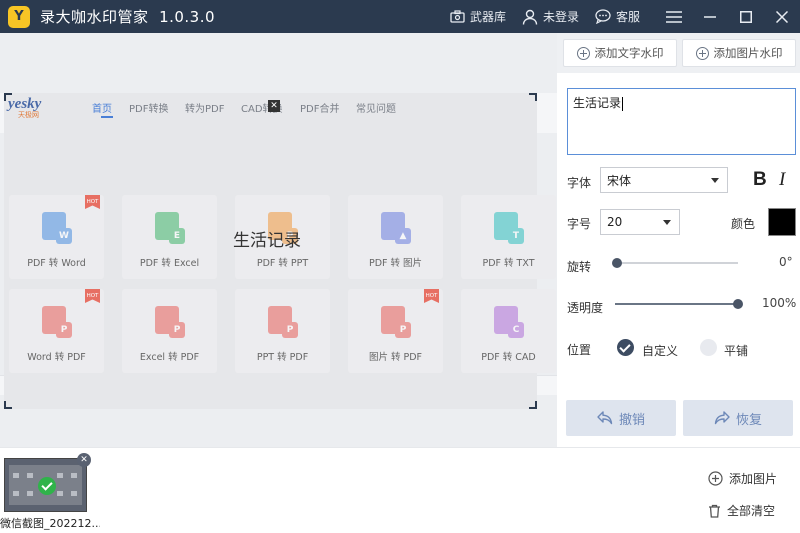 Image resolution: width=800 pixels, height=533 pixels. I want to click on support-button: 客服, so click(617, 16).